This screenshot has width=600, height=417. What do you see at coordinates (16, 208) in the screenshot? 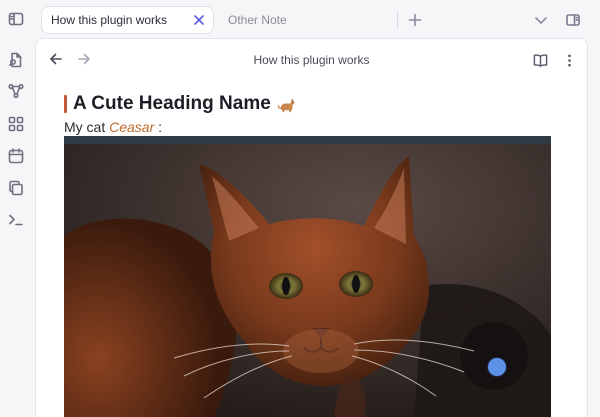
I see `left-ribbon` at bounding box center [16, 208].